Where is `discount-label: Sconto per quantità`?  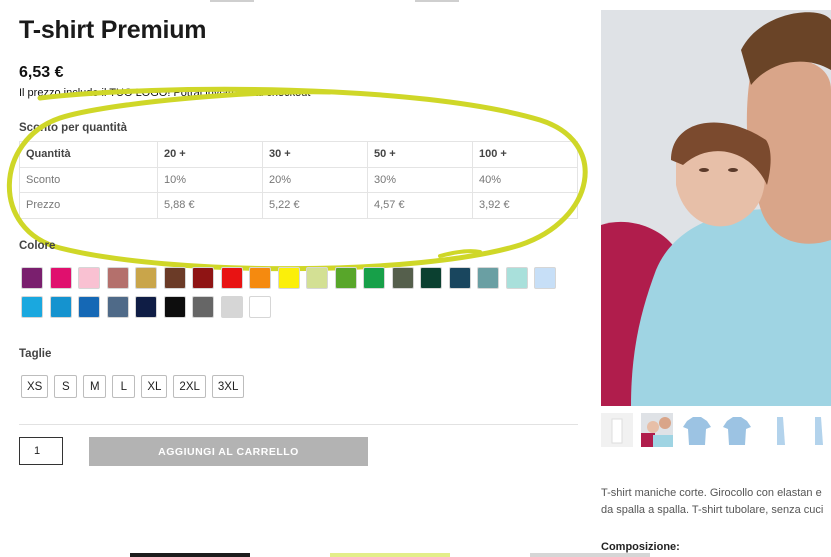
discount-label: Sconto per quantità is located at coordinates (73, 128).